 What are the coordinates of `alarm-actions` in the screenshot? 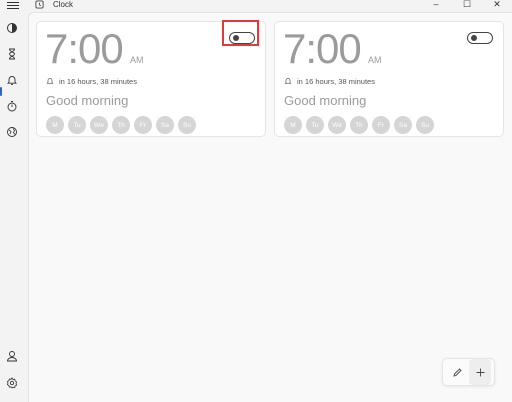 It's located at (468, 372).